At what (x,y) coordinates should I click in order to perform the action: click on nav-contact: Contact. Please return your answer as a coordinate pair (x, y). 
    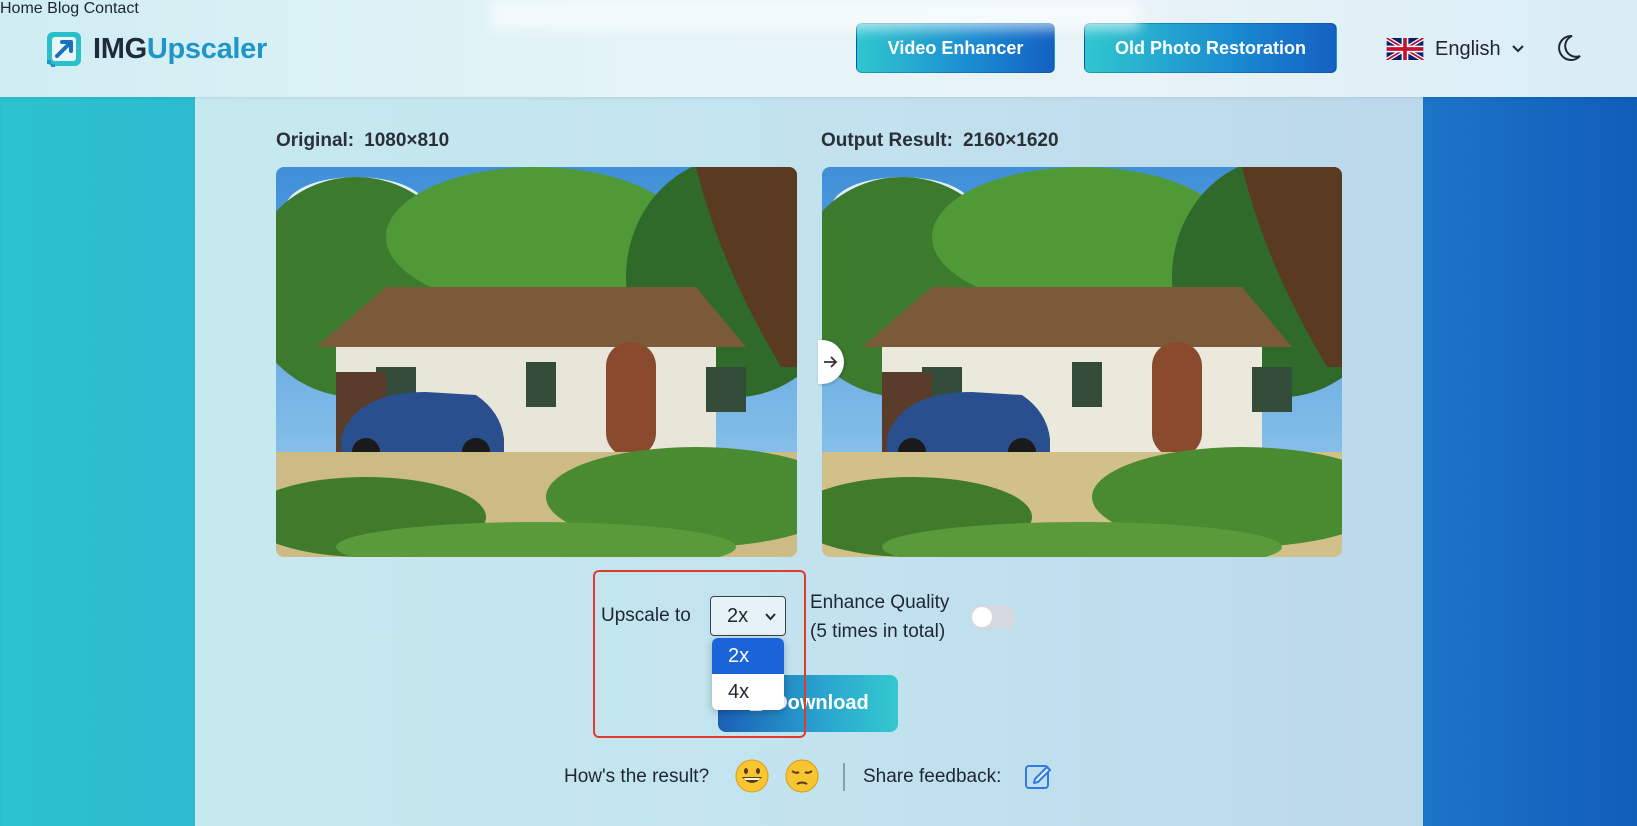
    Looking at the image, I should click on (111, 8).